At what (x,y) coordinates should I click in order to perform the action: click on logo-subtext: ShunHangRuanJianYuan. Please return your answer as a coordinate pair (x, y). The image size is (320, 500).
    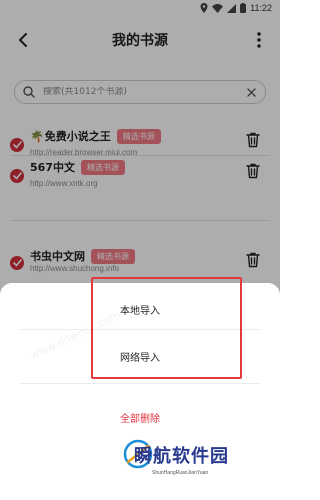
    Looking at the image, I should click on (180, 473).